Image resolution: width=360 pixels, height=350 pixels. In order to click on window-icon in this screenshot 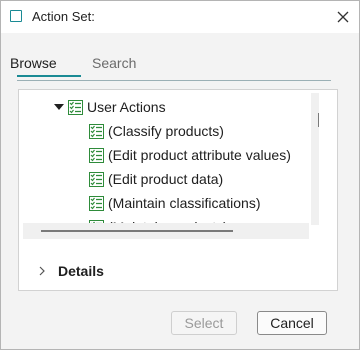, I will do `click(16, 16)`.